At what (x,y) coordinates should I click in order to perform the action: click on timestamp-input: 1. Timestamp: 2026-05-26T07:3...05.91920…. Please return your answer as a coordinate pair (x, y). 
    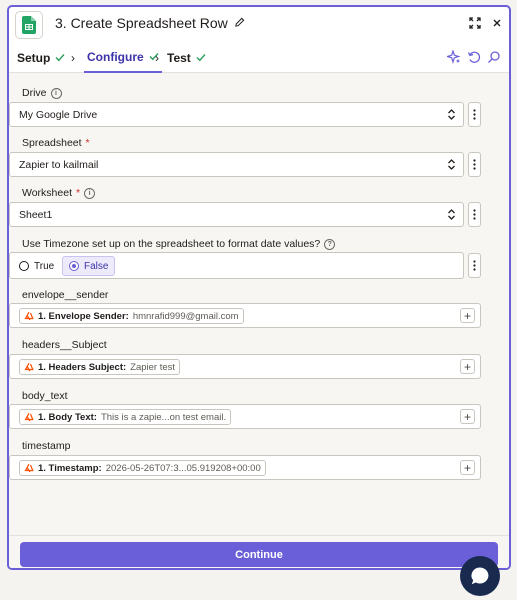
    Looking at the image, I should click on (245, 467).